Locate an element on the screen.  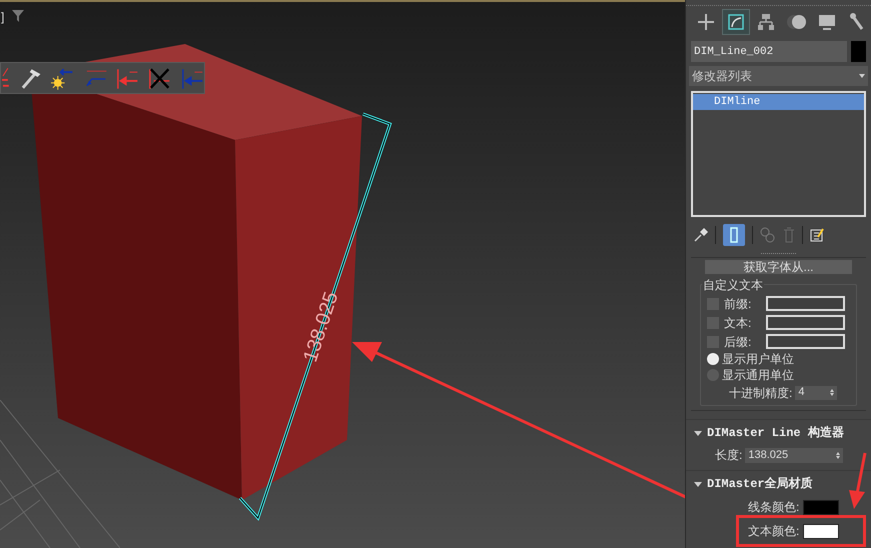
field-label: 后缀: is located at coordinates (738, 342).